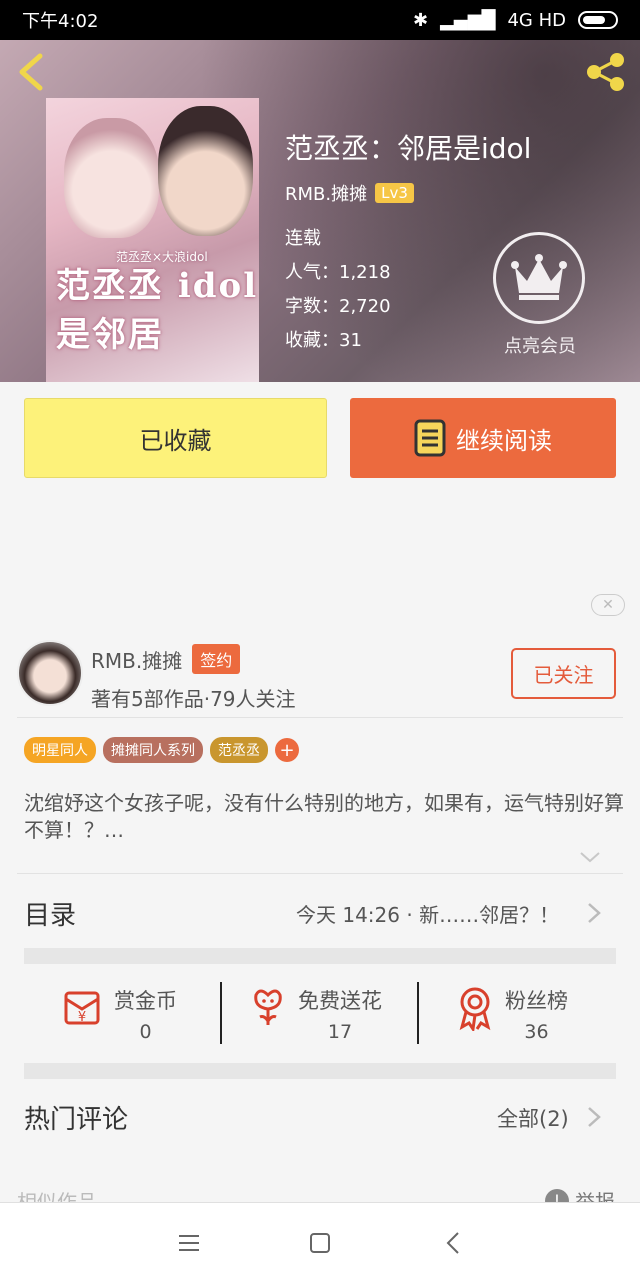 This screenshot has height=1280, width=640. What do you see at coordinates (606, 72) in the screenshot?
I see `share-icon` at bounding box center [606, 72].